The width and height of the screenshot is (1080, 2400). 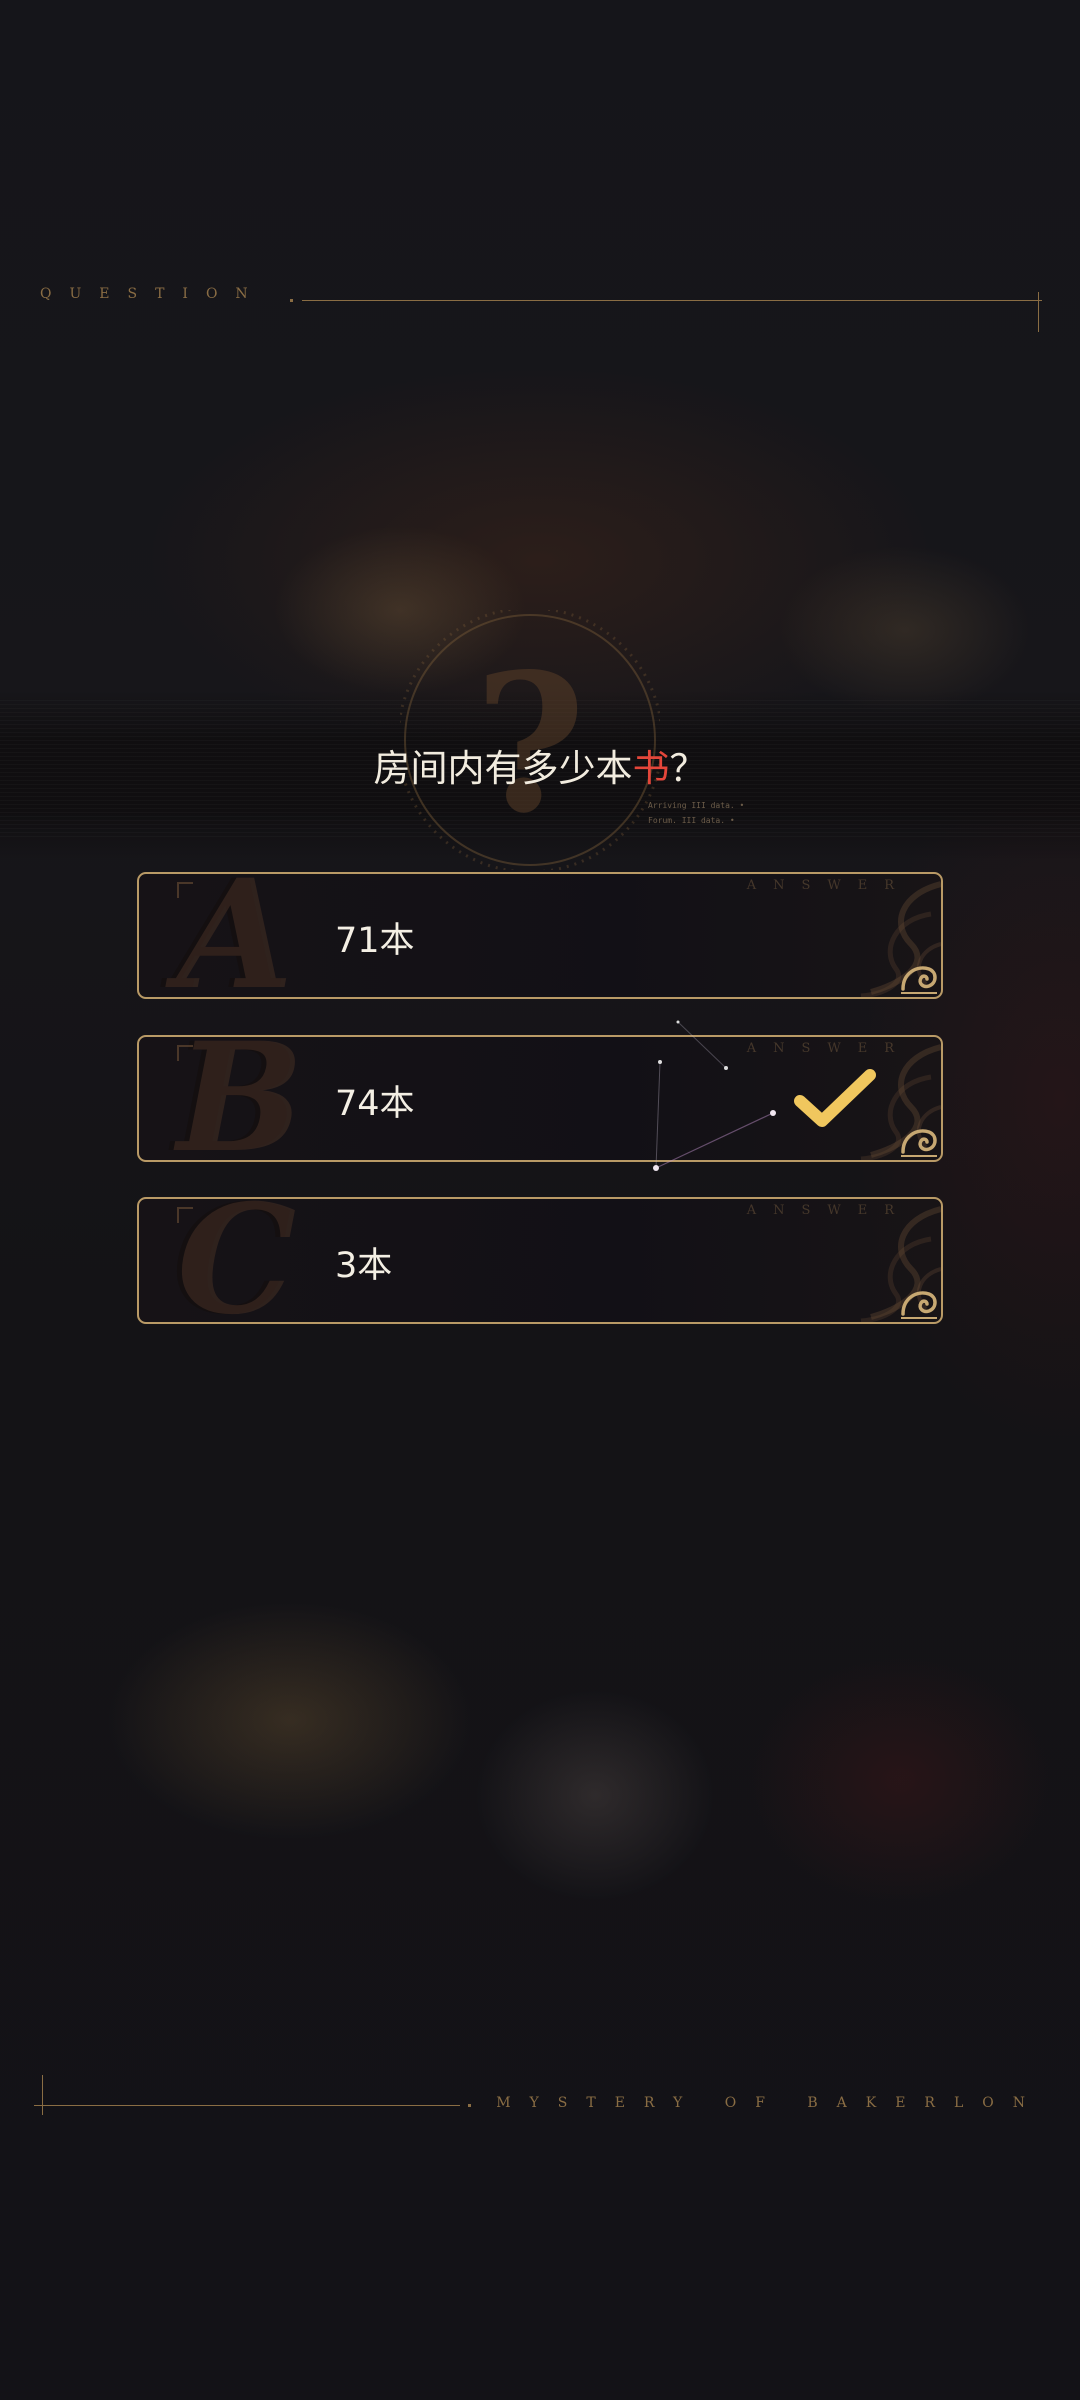 What do you see at coordinates (835, 1098) in the screenshot?
I see `check-icon` at bounding box center [835, 1098].